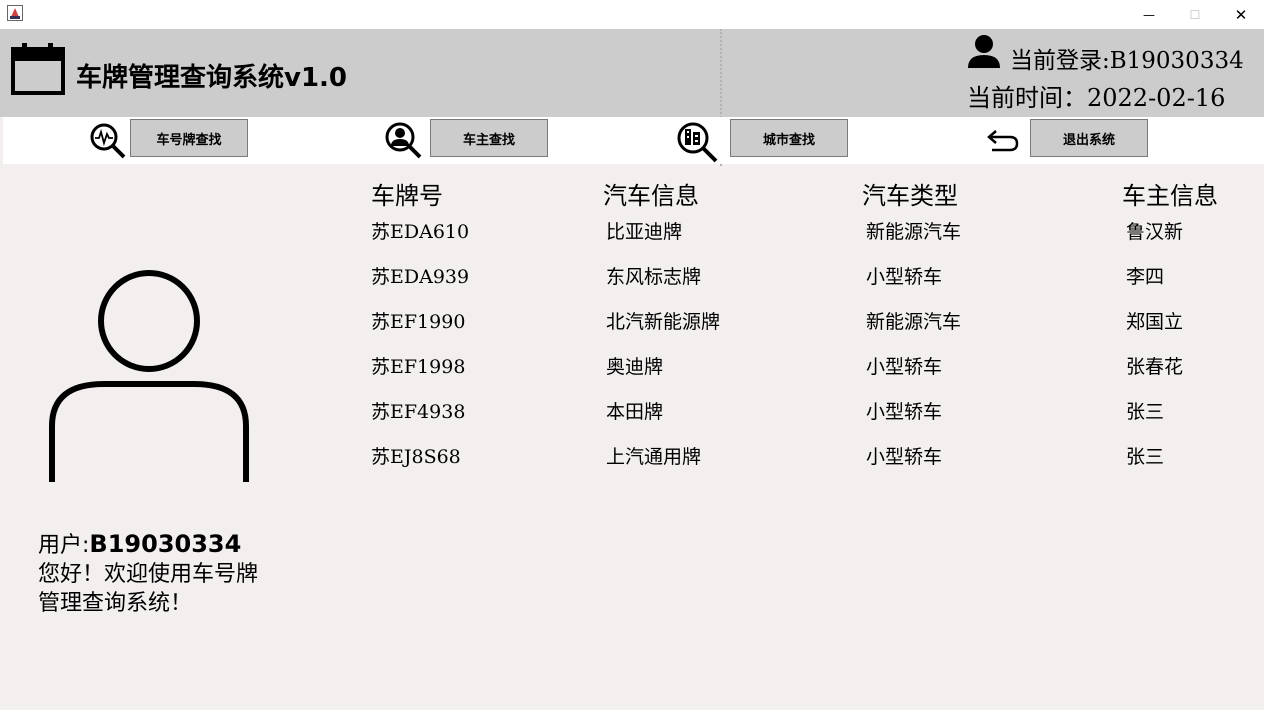 This screenshot has width=1264, height=710. Describe the element at coordinates (212, 78) in the screenshot. I see `app-title: 车牌管理查询系统v1.0` at that location.